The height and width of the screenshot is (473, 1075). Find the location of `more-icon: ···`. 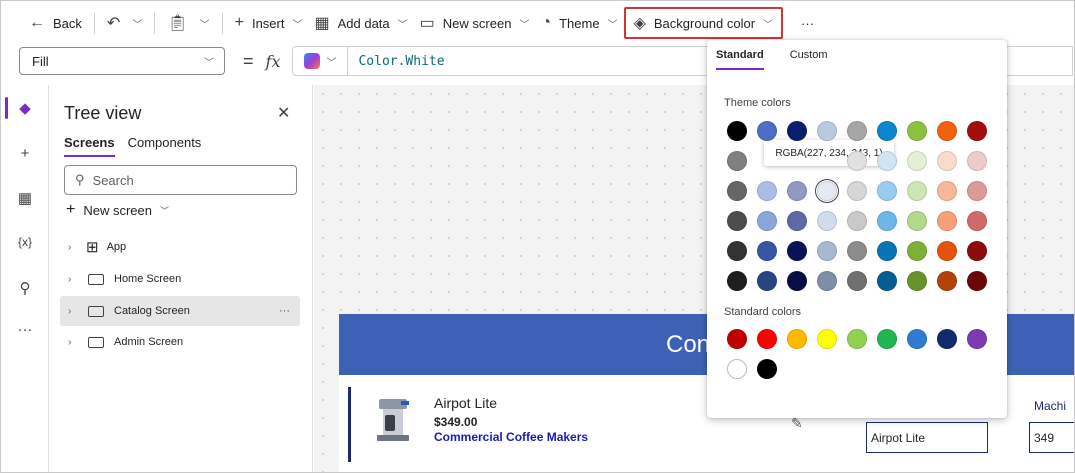

more-icon: ··· is located at coordinates (25, 329).